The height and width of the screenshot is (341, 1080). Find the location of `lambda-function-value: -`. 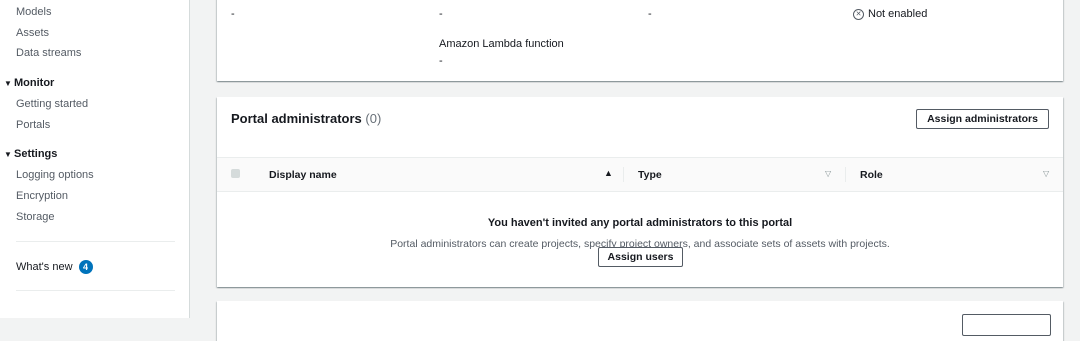

lambda-function-value: - is located at coordinates (441, 61).